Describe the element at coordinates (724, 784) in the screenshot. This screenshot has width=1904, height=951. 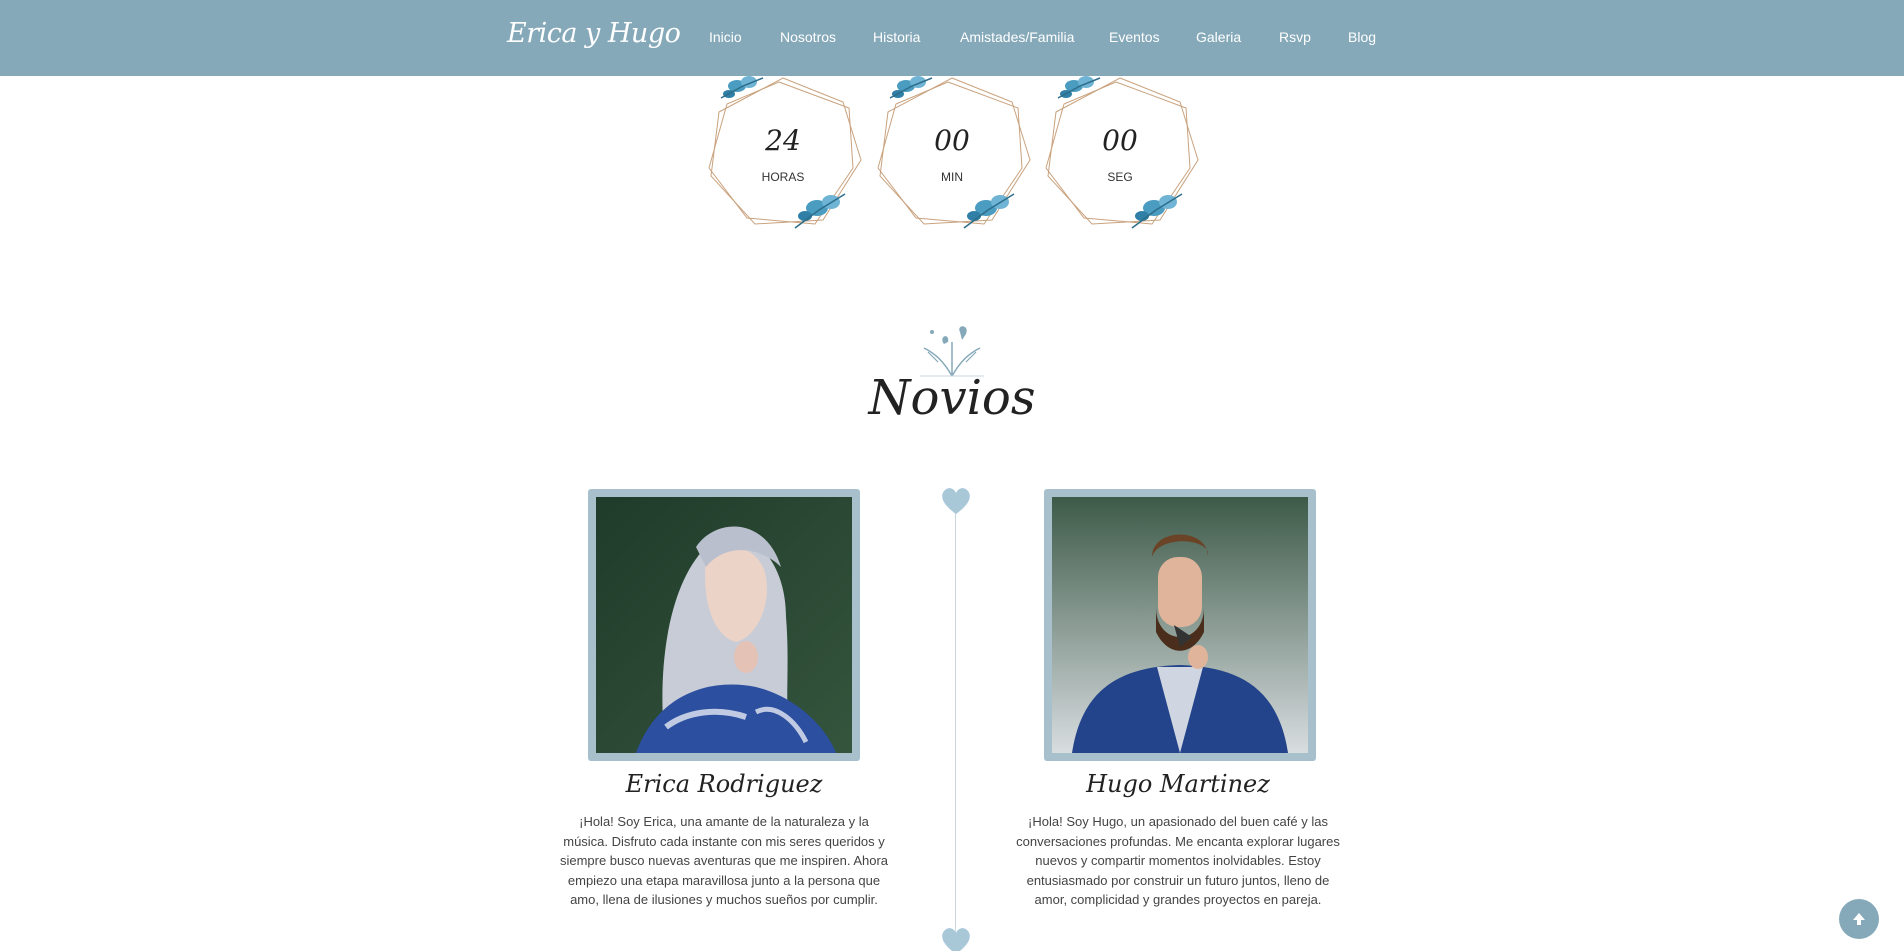
I see `bride-name: Erica Rodriguez` at that location.